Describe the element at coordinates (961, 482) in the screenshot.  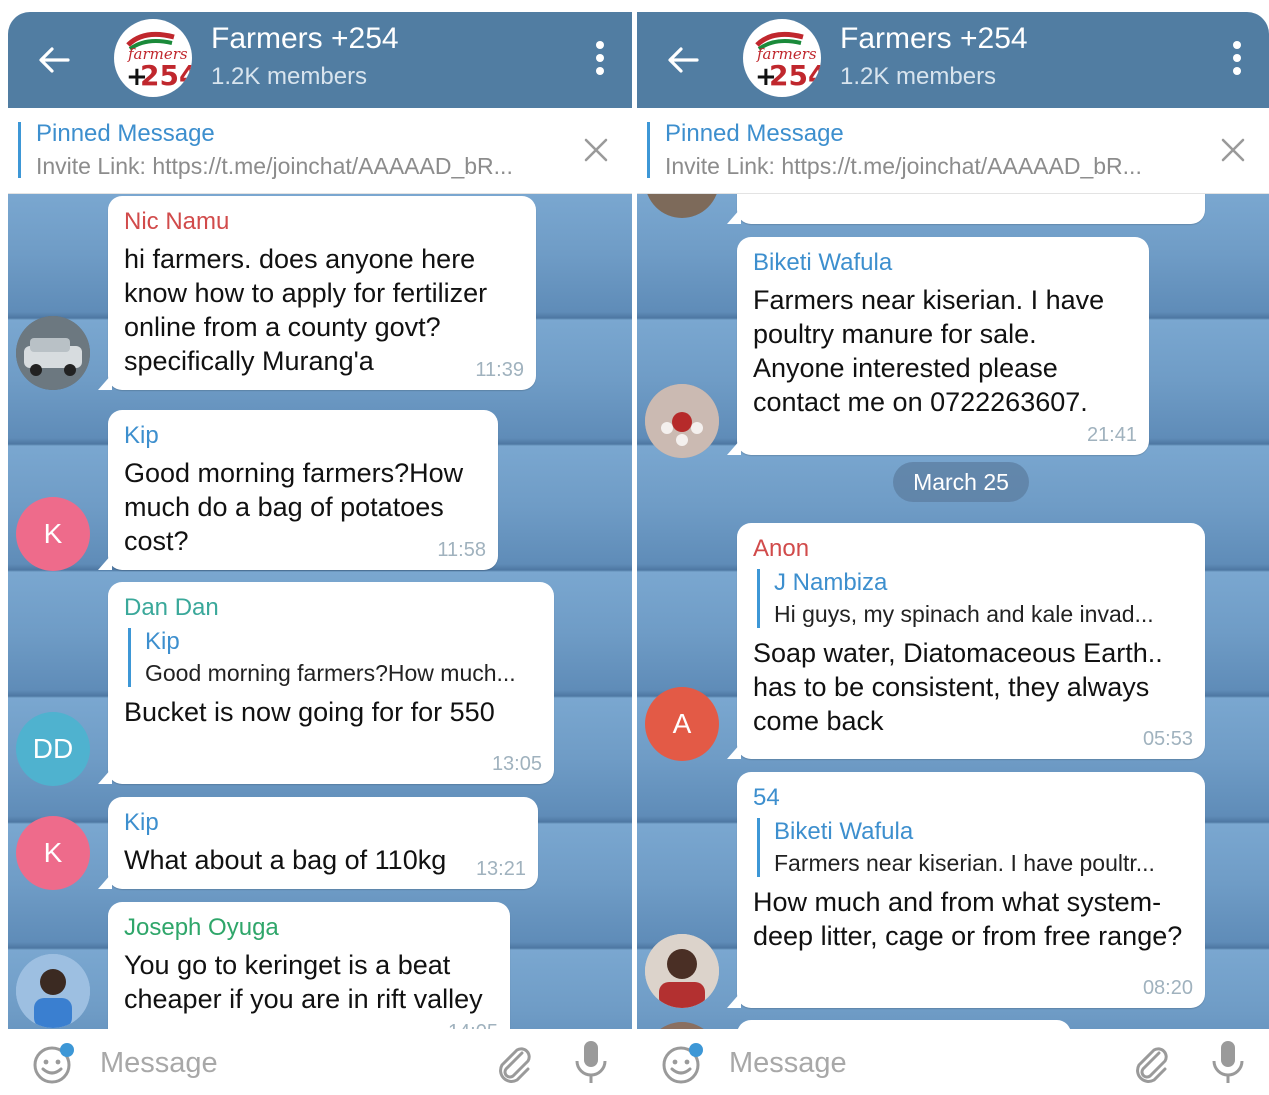
I see `date-separator: March 25` at that location.